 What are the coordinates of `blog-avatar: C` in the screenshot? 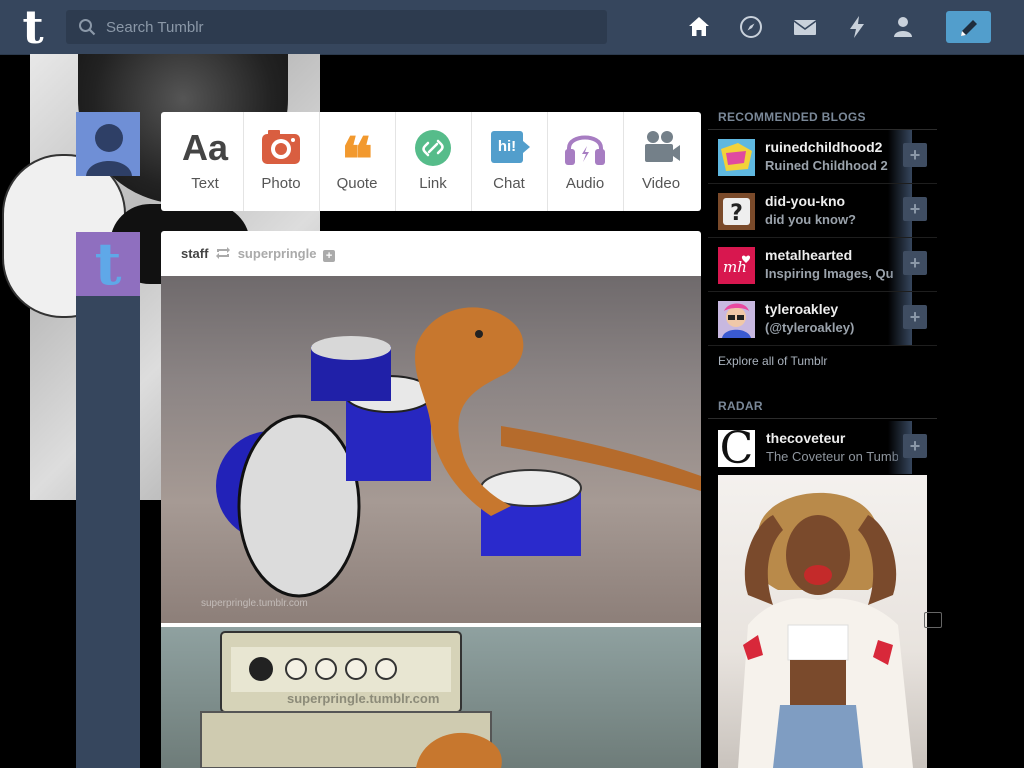 It's located at (736, 448).